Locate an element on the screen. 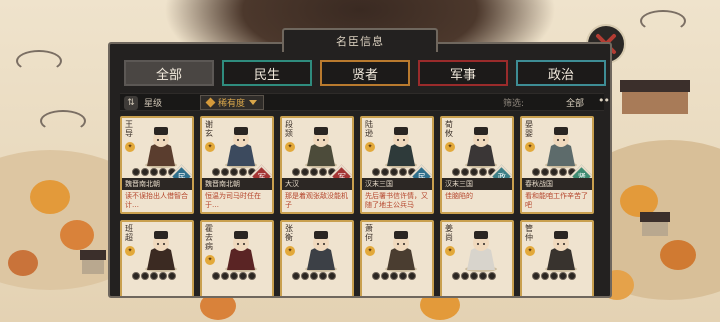  minister-name: 谢玄 is located at coordinates (209, 129).